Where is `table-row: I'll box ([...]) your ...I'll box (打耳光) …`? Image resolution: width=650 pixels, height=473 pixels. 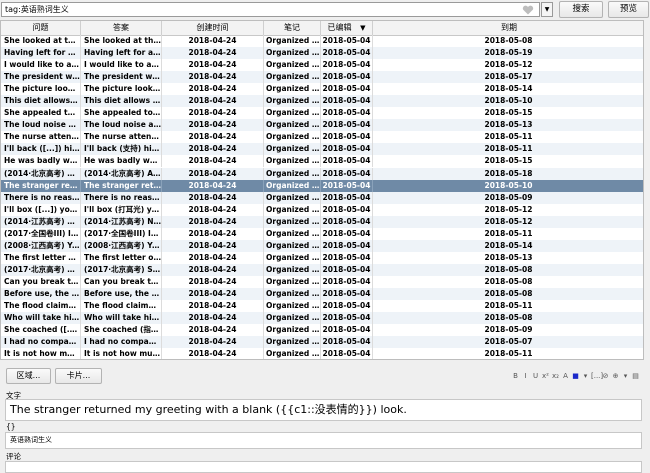
table-row: I'll box ([...]) your ...I'll box (打耳光) … is located at coordinates (322, 209).